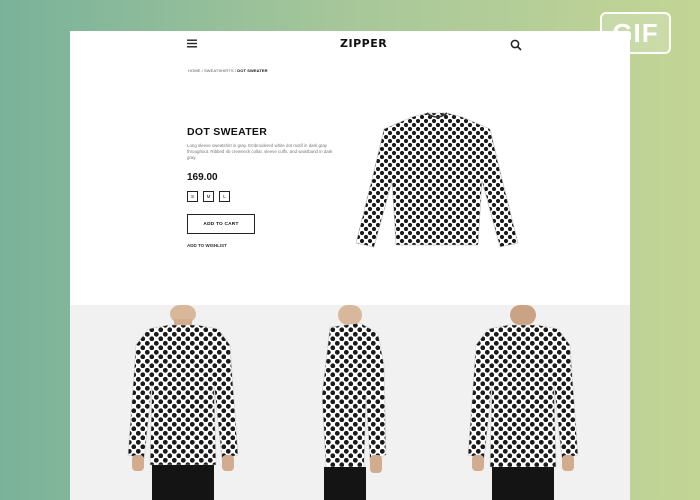 The width and height of the screenshot is (700, 500). What do you see at coordinates (221, 224) in the screenshot?
I see `add-to-cart-button: ADD TO CART` at bounding box center [221, 224].